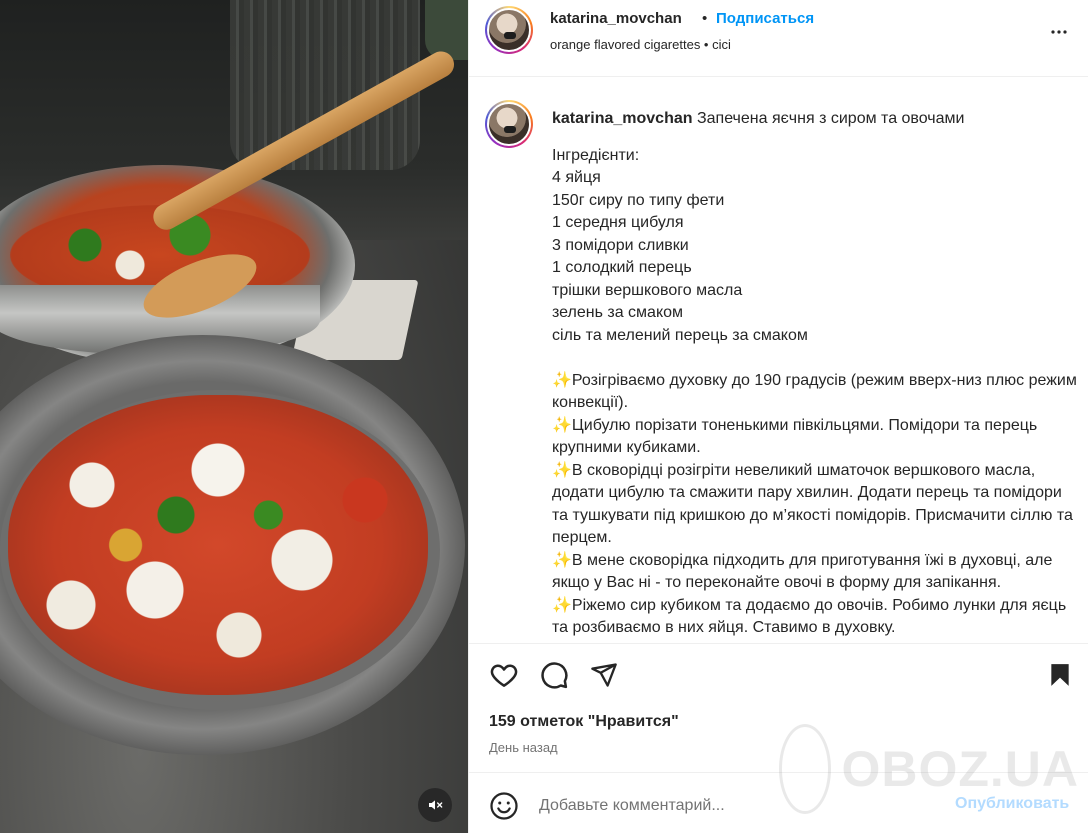  I want to click on caption-avatar, so click(509, 124).